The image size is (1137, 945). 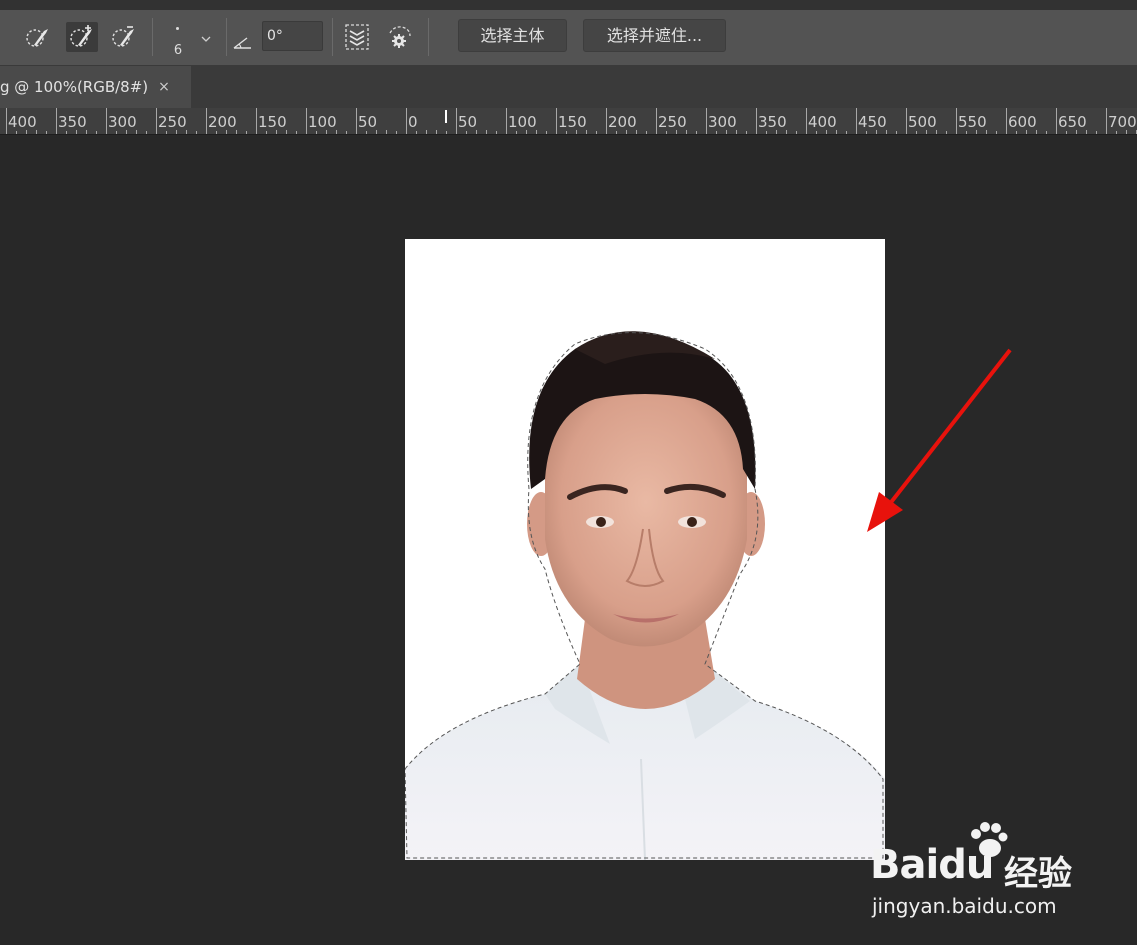 What do you see at coordinates (966, 865) in the screenshot?
I see `baidu-logo-du: du` at bounding box center [966, 865].